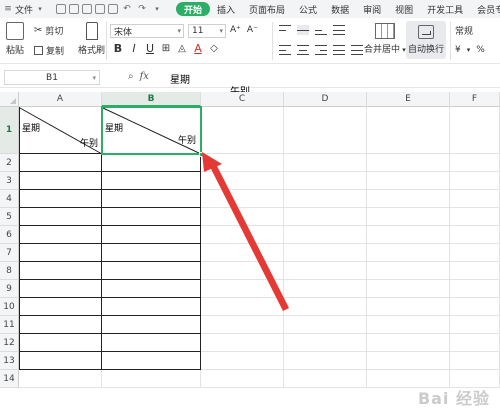 The width and height of the screenshot is (500, 413). Describe the element at coordinates (357, 50) in the screenshot. I see `distributed-icon` at that location.